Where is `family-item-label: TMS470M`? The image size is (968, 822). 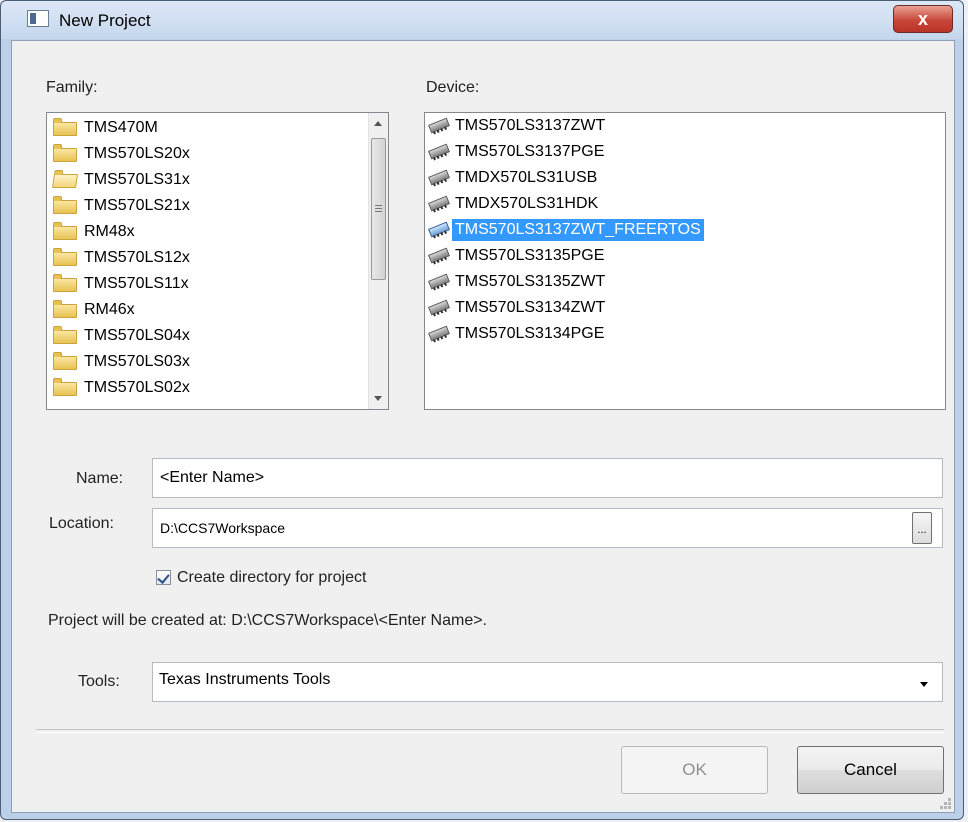
family-item-label: TMS470M is located at coordinates (121, 127).